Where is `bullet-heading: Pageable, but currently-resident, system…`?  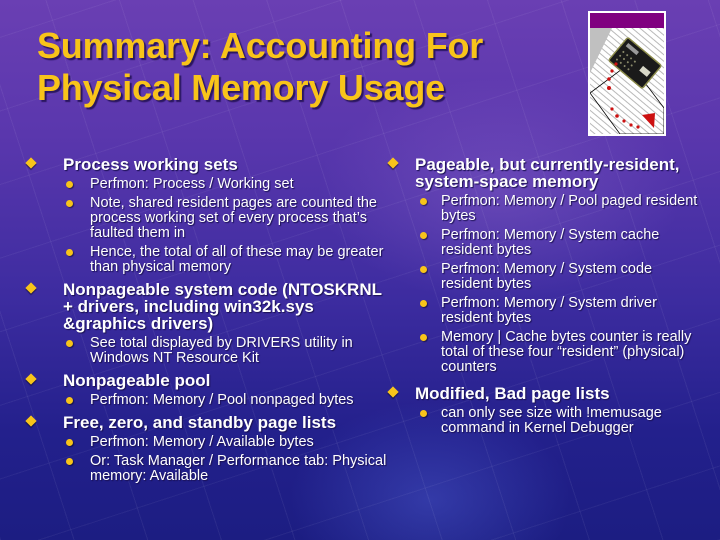
bullet-heading: Pageable, but currently-resident, system… is located at coordinates (547, 173).